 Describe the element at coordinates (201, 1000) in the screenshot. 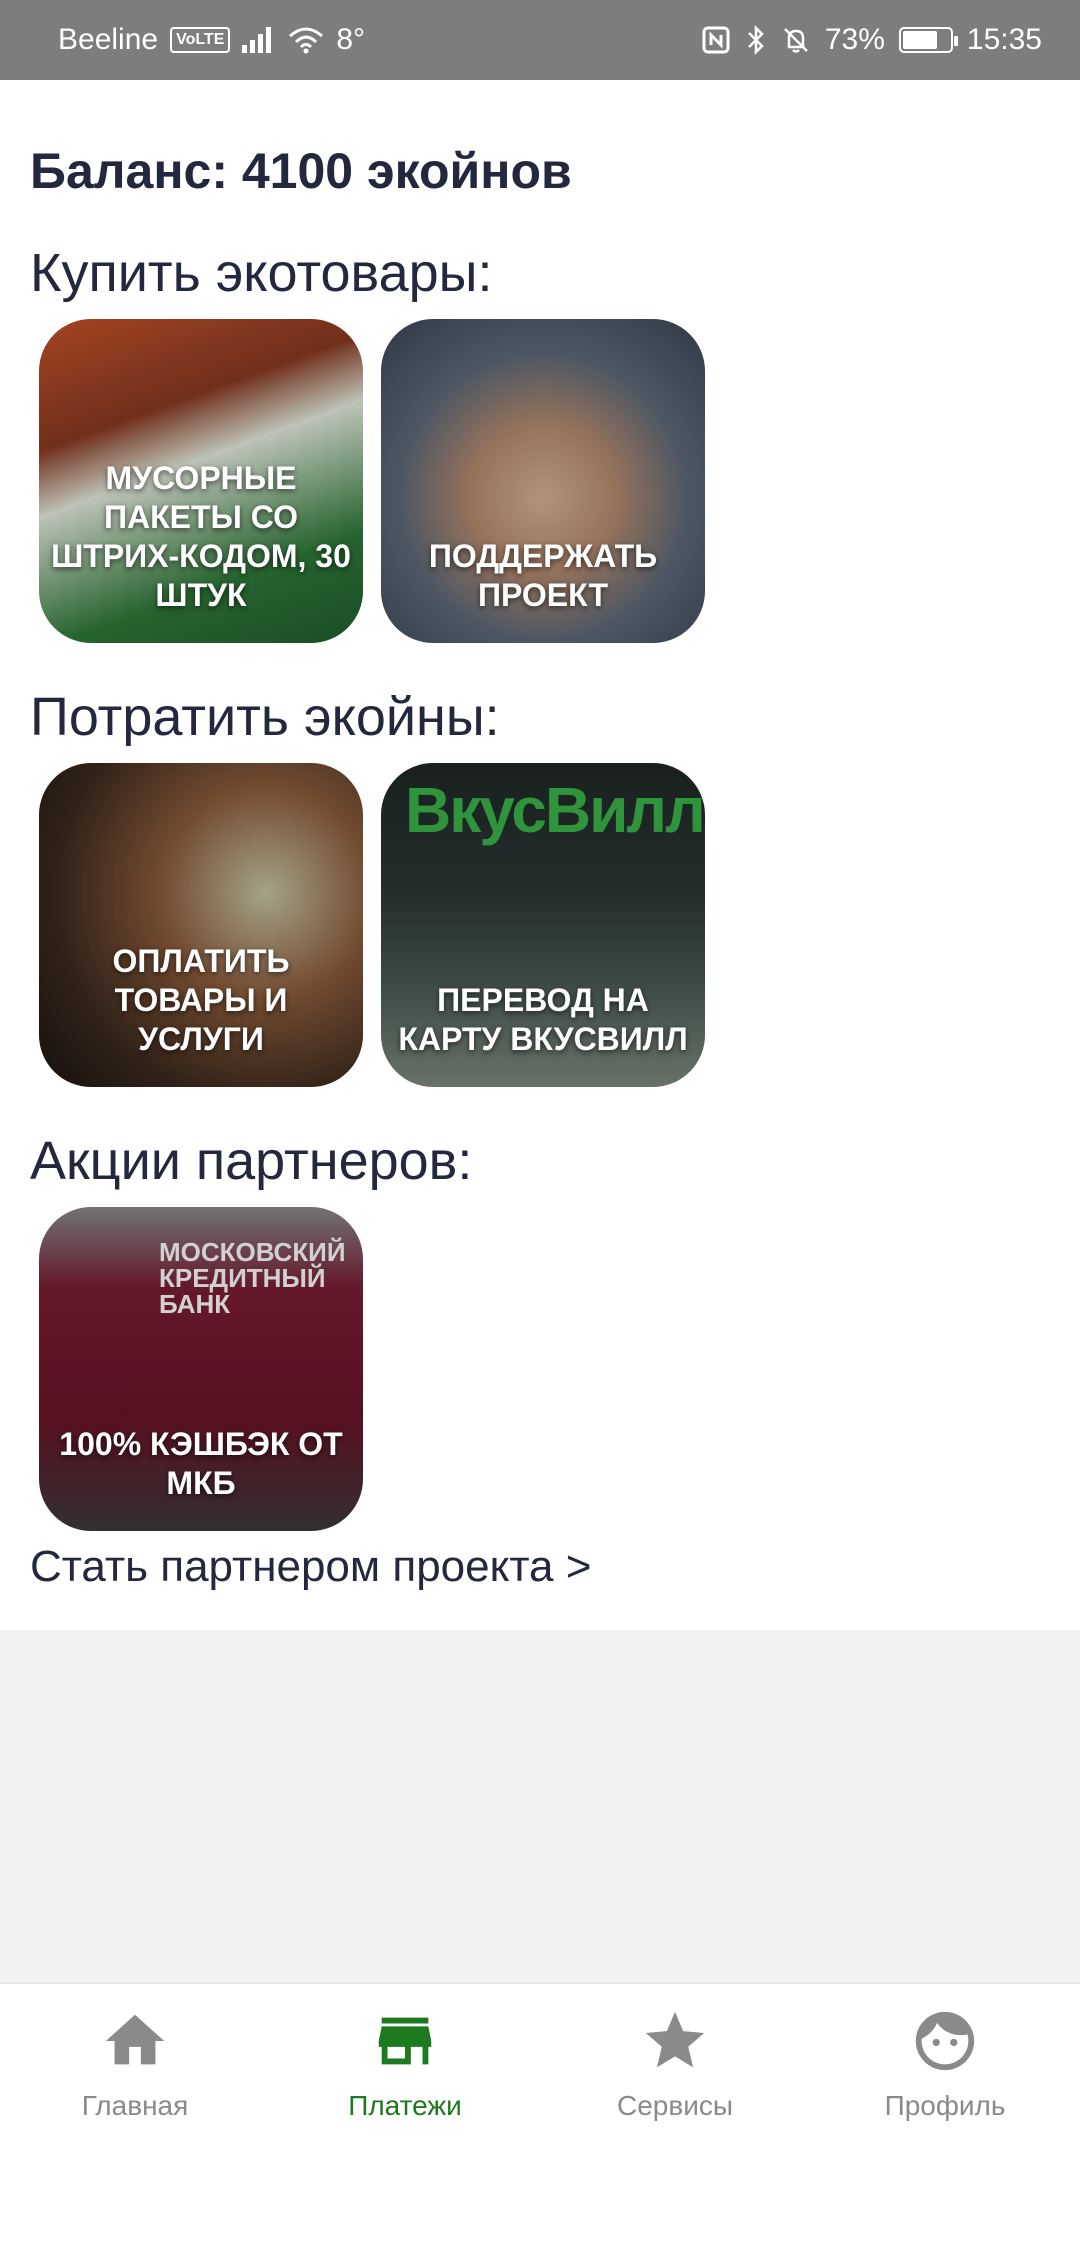

I see `tile-label: Оплатить товары и услуги` at that location.